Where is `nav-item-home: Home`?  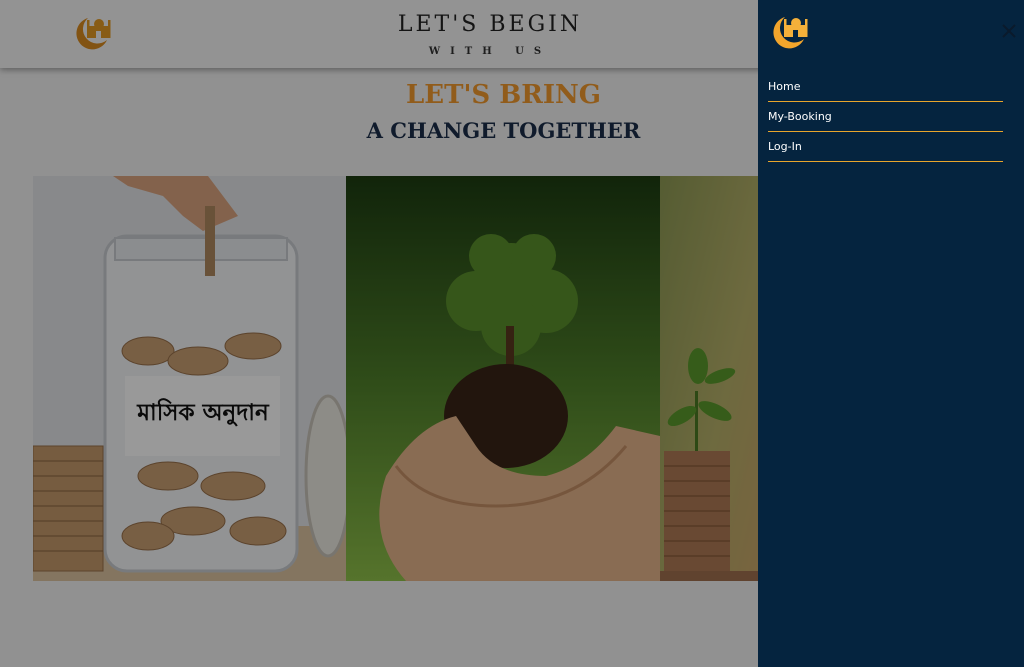 nav-item-home: Home is located at coordinates (885, 87).